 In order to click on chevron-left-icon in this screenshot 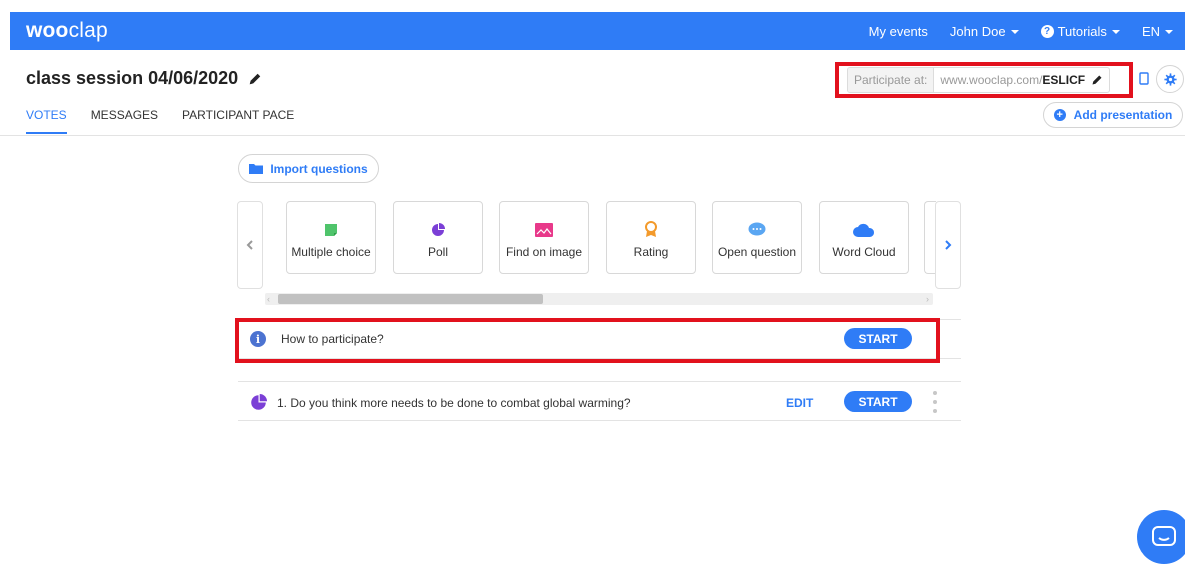, I will do `click(249, 245)`.